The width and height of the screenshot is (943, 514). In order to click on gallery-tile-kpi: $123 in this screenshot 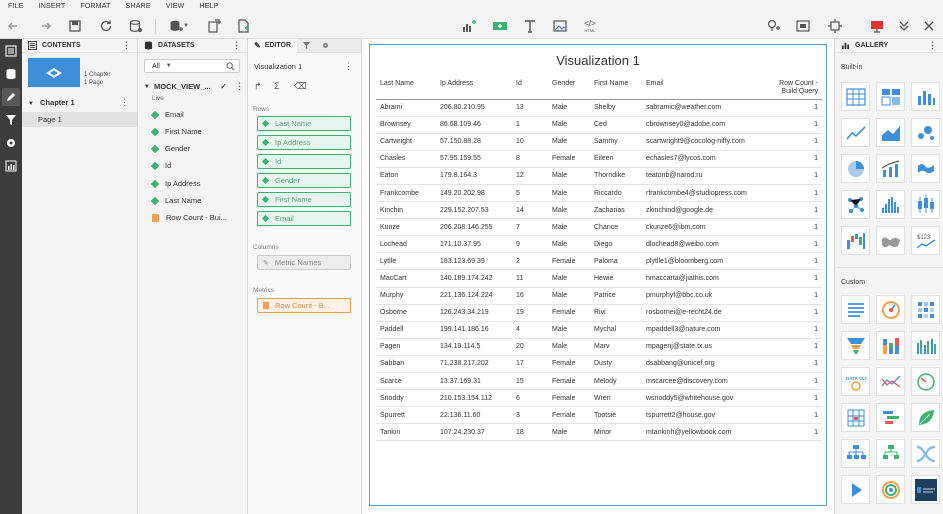, I will do `click(925, 240)`.